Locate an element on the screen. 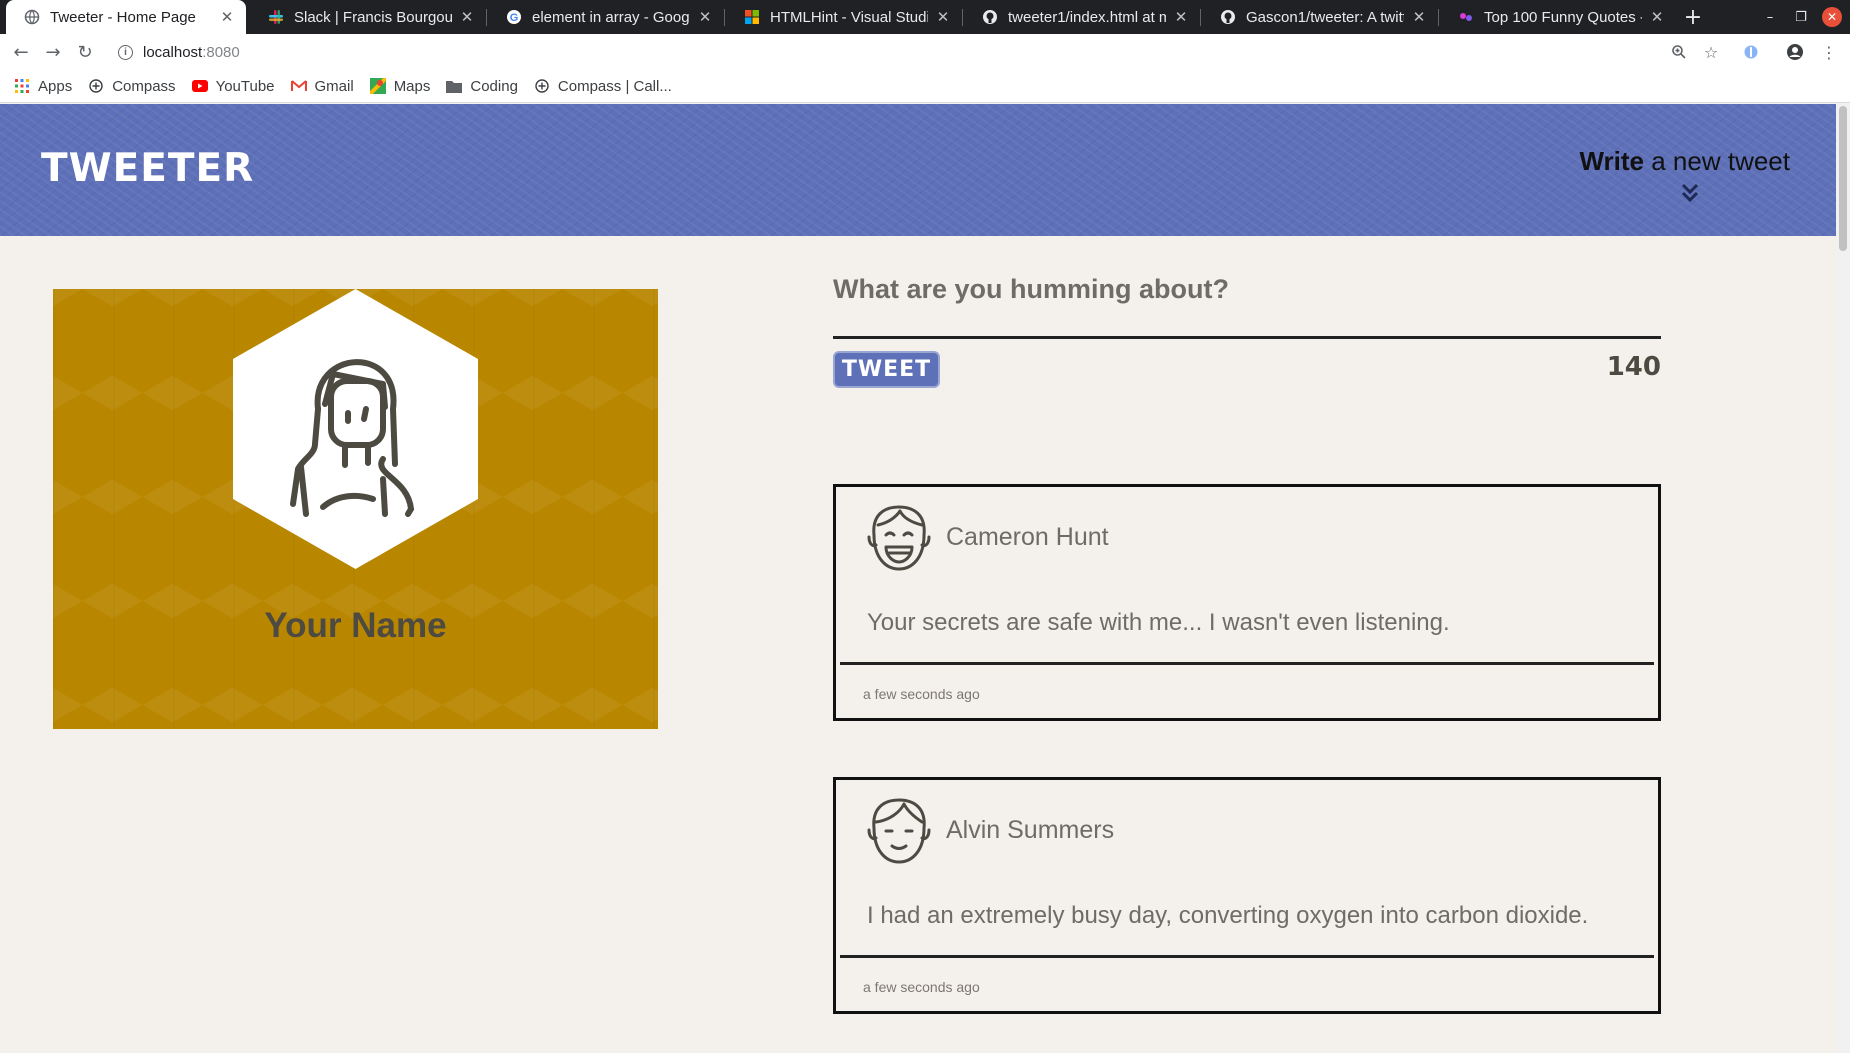  url-host: localhost is located at coordinates (173, 52).